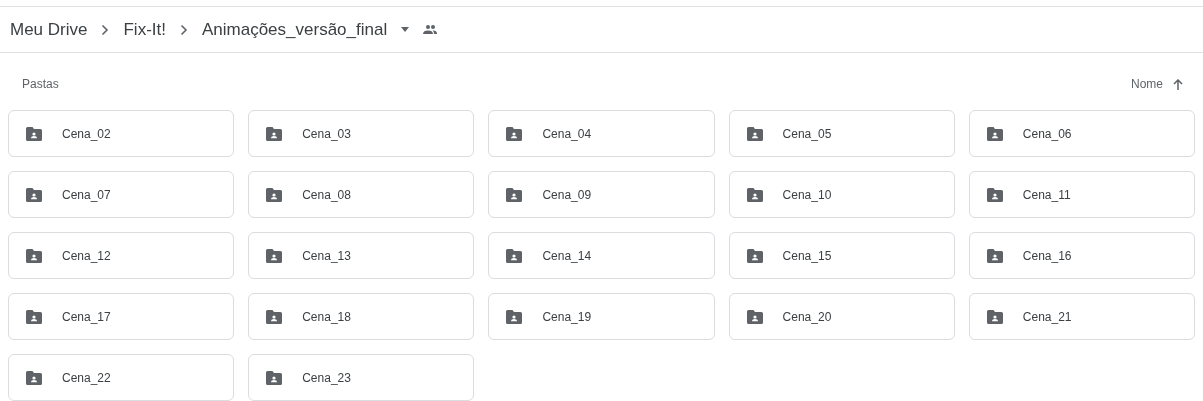 The height and width of the screenshot is (401, 1203). I want to click on folder-name: Cena_08, so click(326, 195).